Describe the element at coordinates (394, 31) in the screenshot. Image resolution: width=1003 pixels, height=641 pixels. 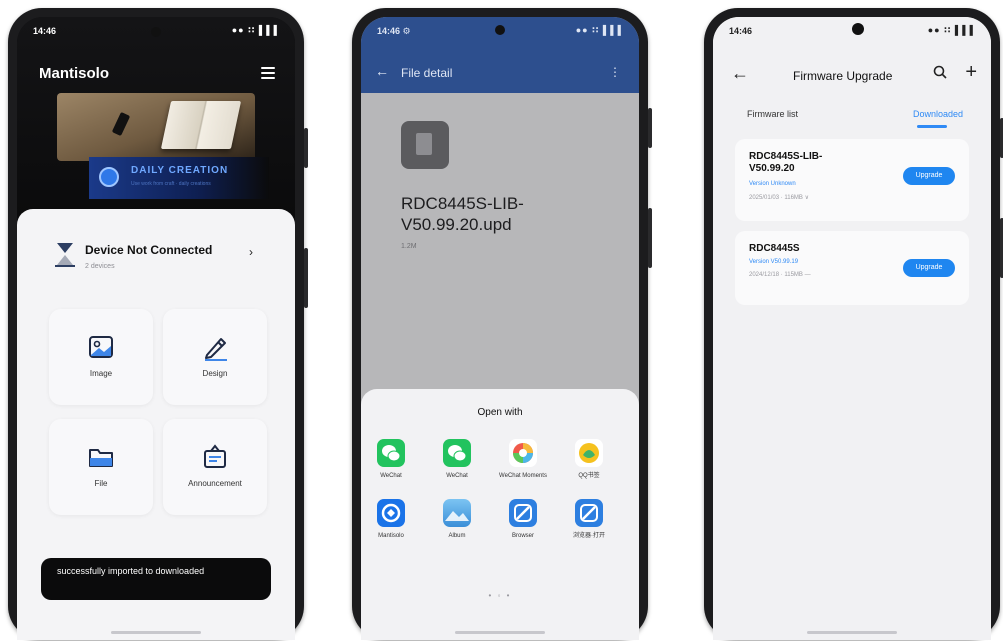
I see `status-time: 14:46 ⚙` at that location.